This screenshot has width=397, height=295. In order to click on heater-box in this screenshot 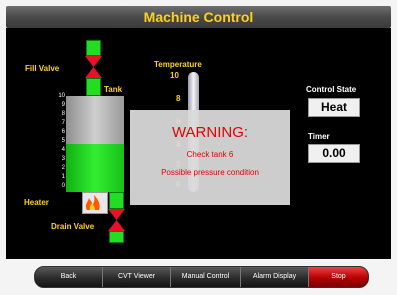, I will do `click(95, 203)`.